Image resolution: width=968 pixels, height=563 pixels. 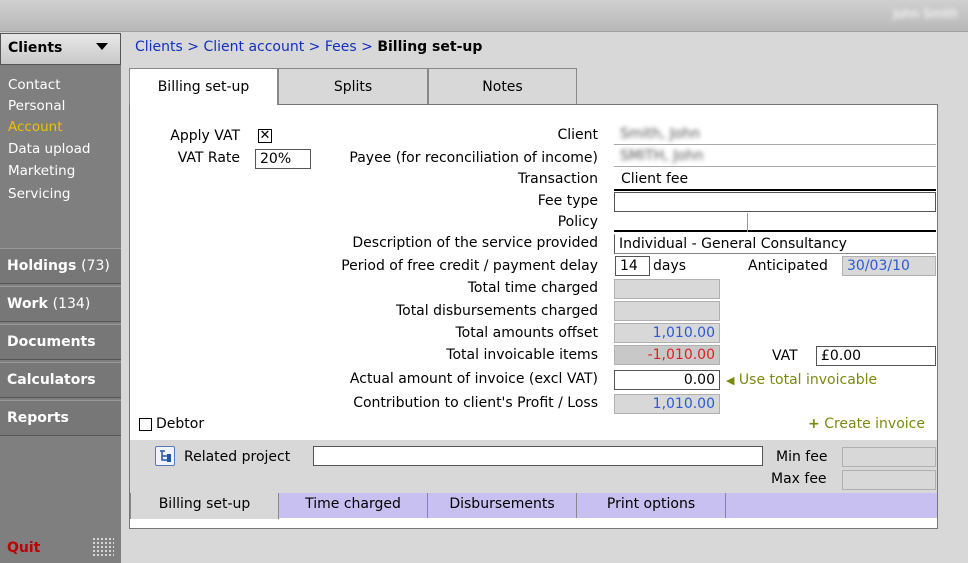 I want to click on max-fee-label: Max fee, so click(x=799, y=479).